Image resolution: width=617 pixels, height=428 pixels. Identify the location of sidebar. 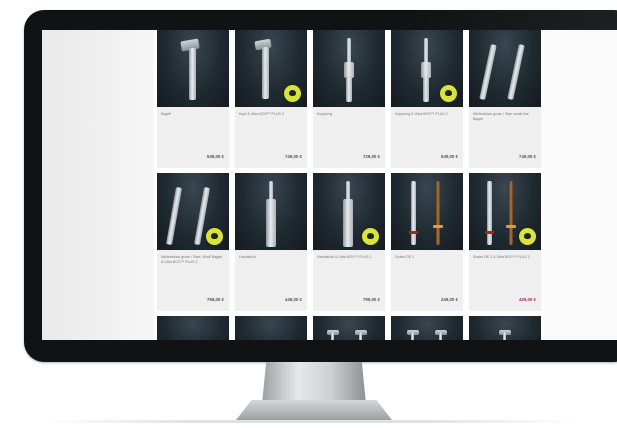
(98, 185).